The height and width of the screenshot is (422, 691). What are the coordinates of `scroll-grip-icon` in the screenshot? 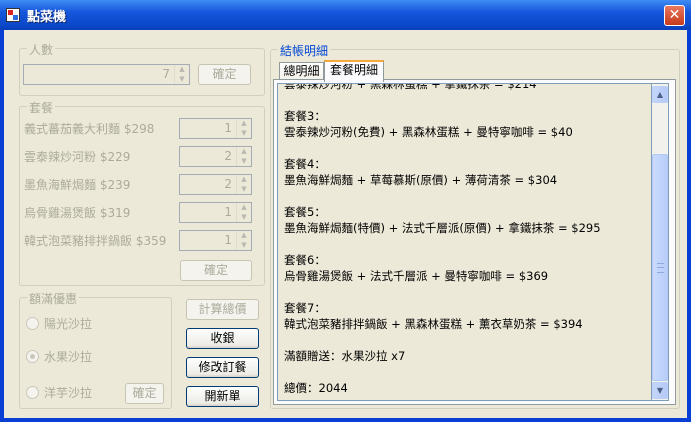 It's located at (660, 268).